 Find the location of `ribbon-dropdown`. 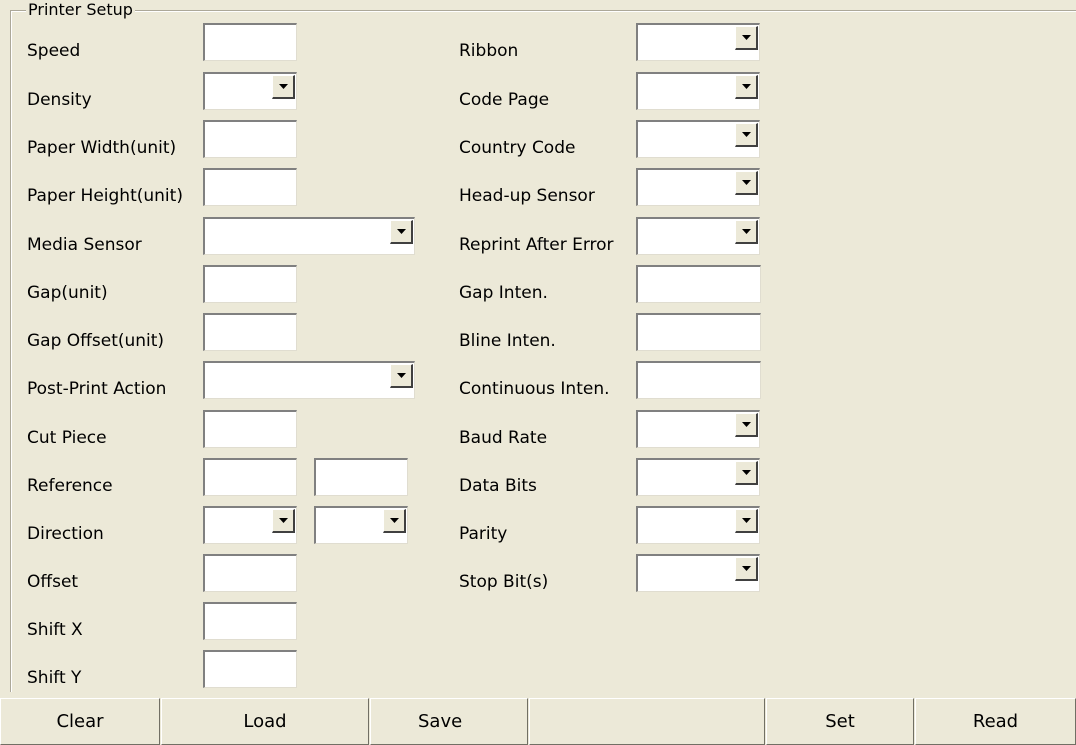

ribbon-dropdown is located at coordinates (698, 42).